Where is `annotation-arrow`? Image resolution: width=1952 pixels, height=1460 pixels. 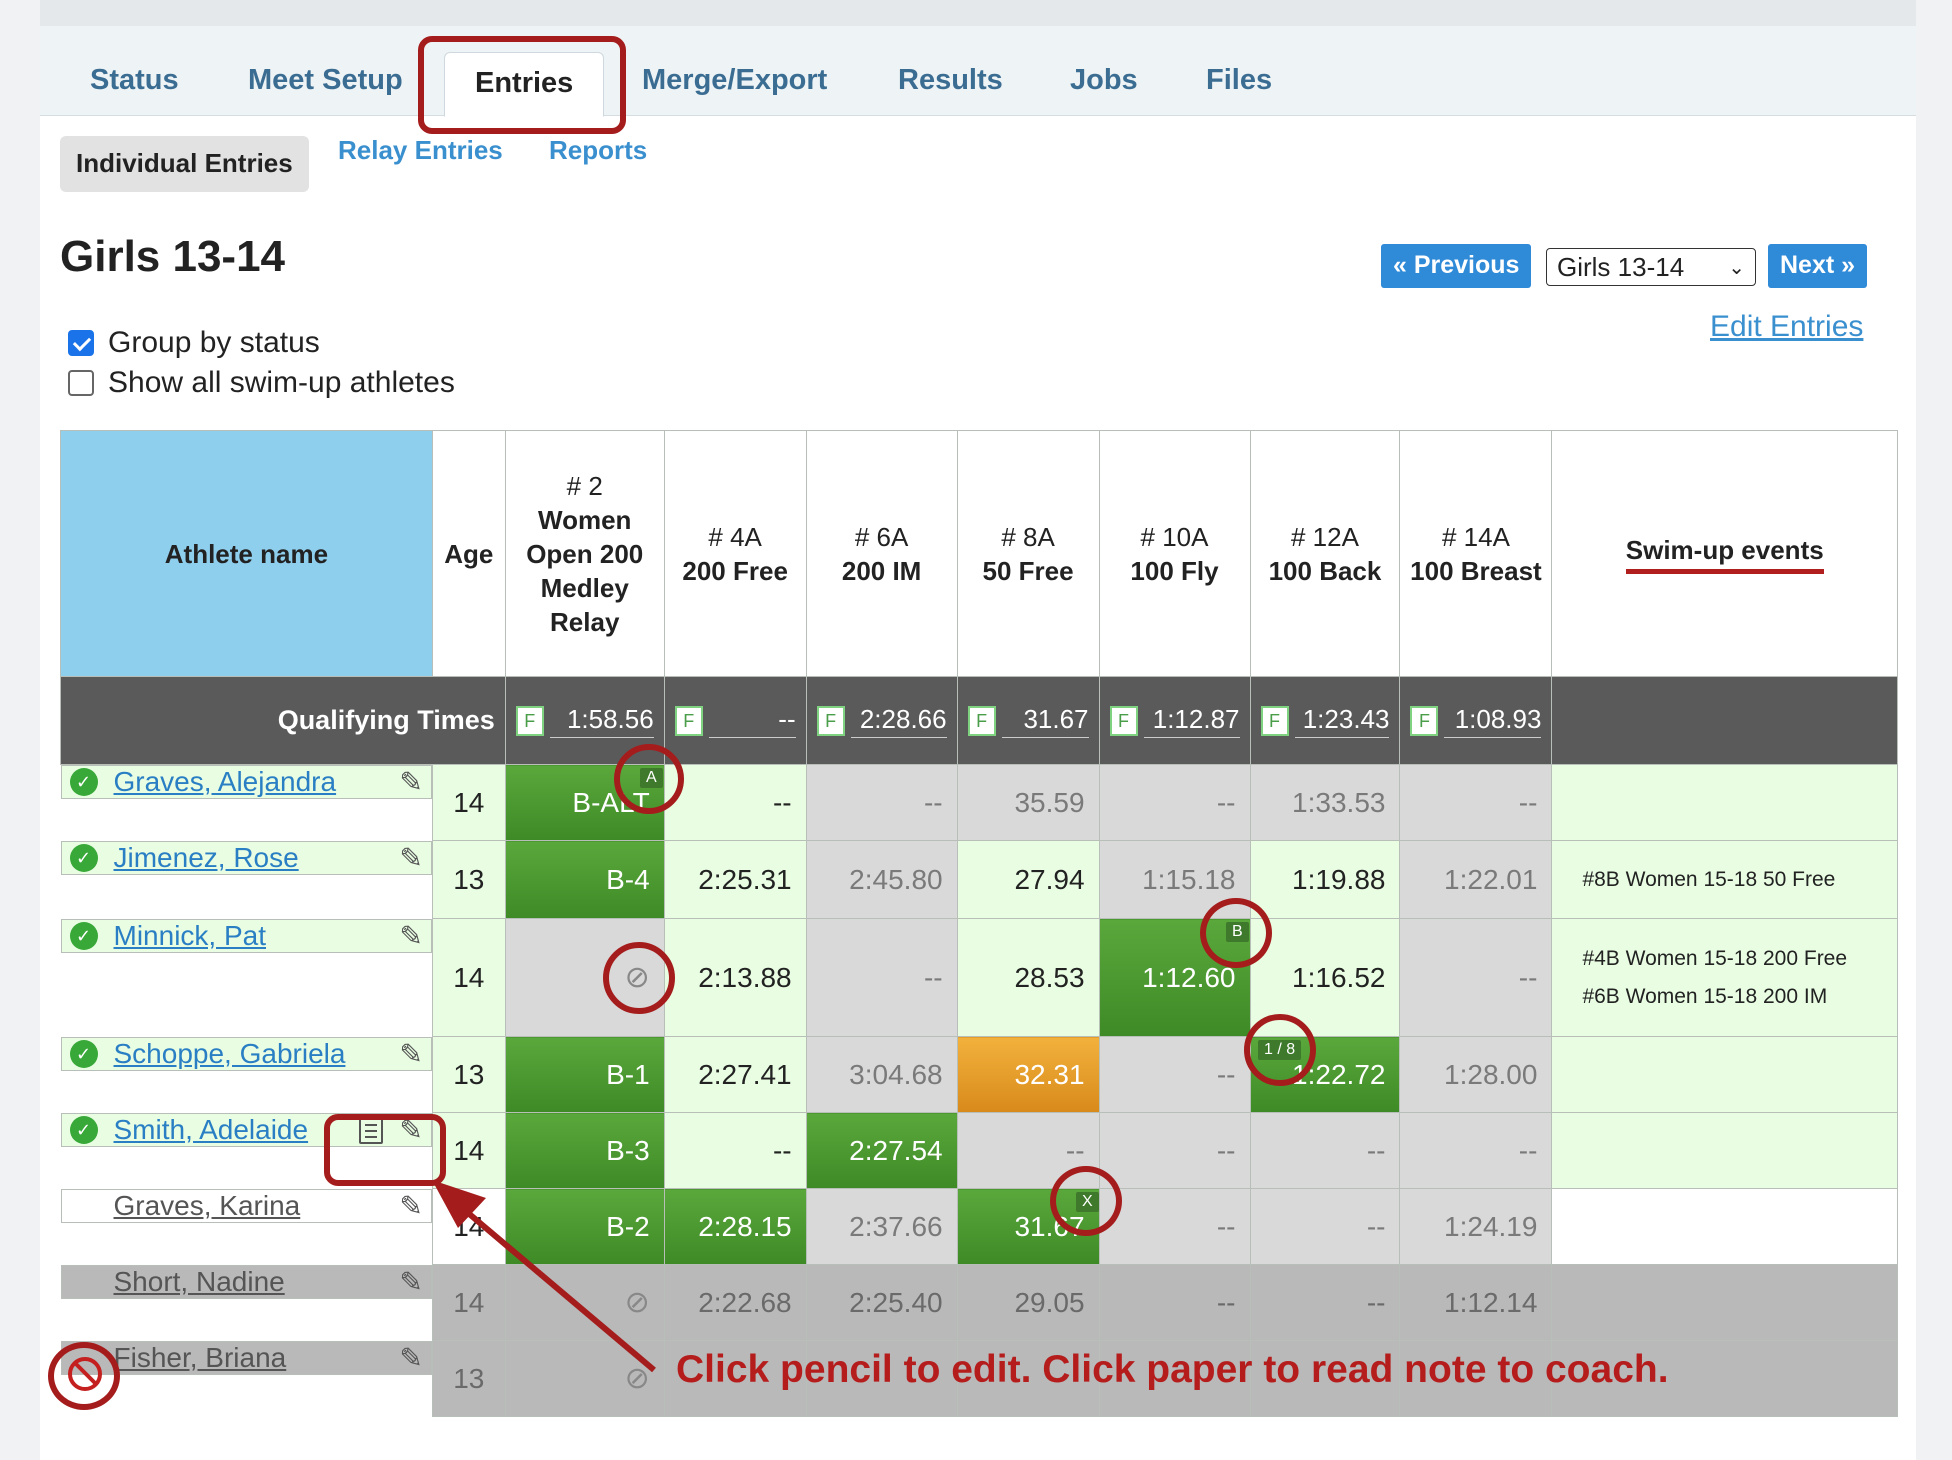 annotation-arrow is located at coordinates (544, 1276).